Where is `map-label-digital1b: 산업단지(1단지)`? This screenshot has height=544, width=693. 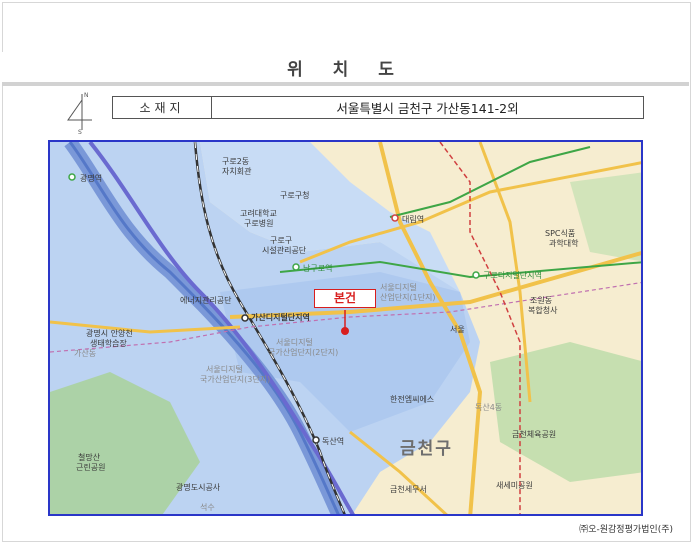
map-label-digital1b: 산업단지(1단지) is located at coordinates (408, 297).